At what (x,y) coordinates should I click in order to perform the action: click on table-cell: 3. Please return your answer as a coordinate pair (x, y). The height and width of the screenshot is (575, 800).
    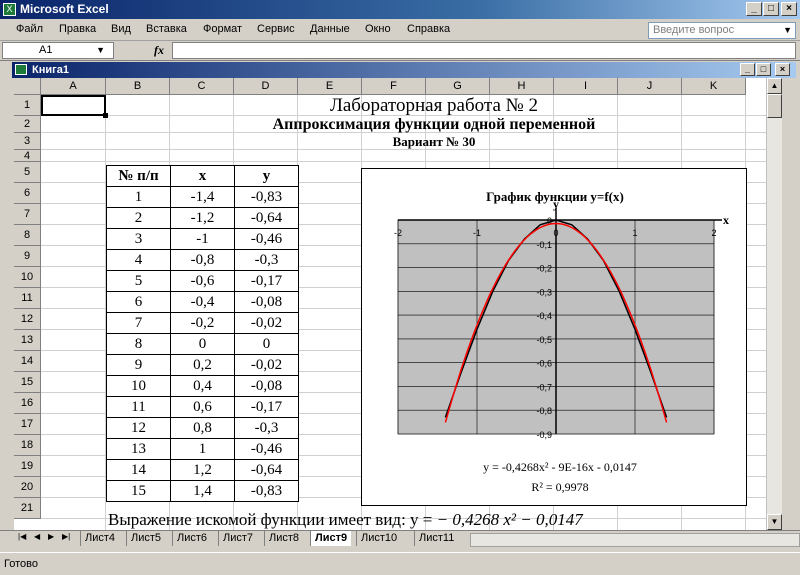
    Looking at the image, I should click on (138, 239).